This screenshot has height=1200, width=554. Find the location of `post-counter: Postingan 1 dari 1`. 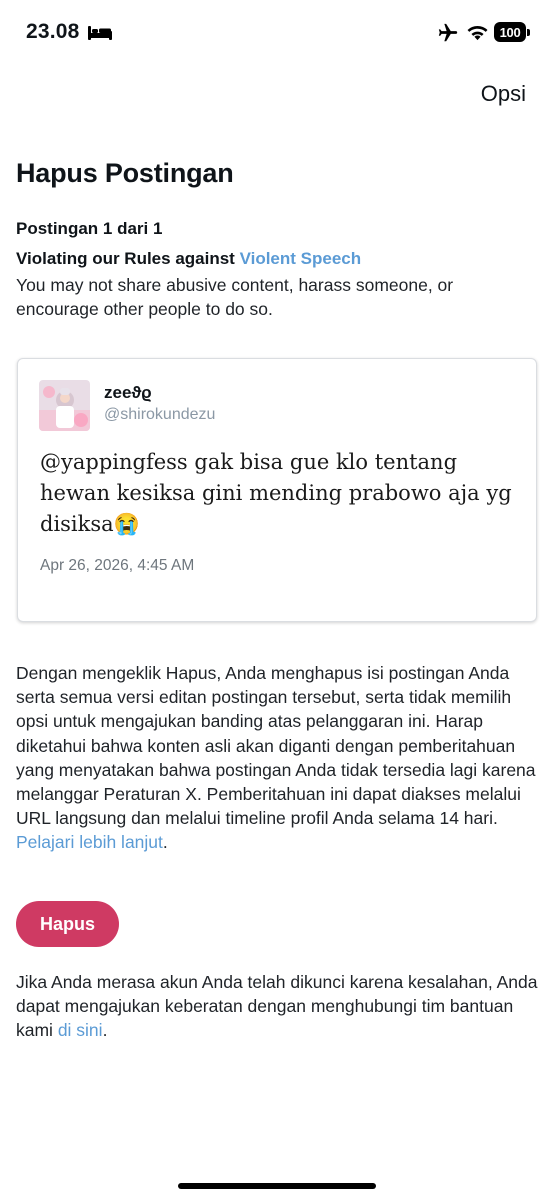

post-counter: Postingan 1 dari 1 is located at coordinates (89, 228).